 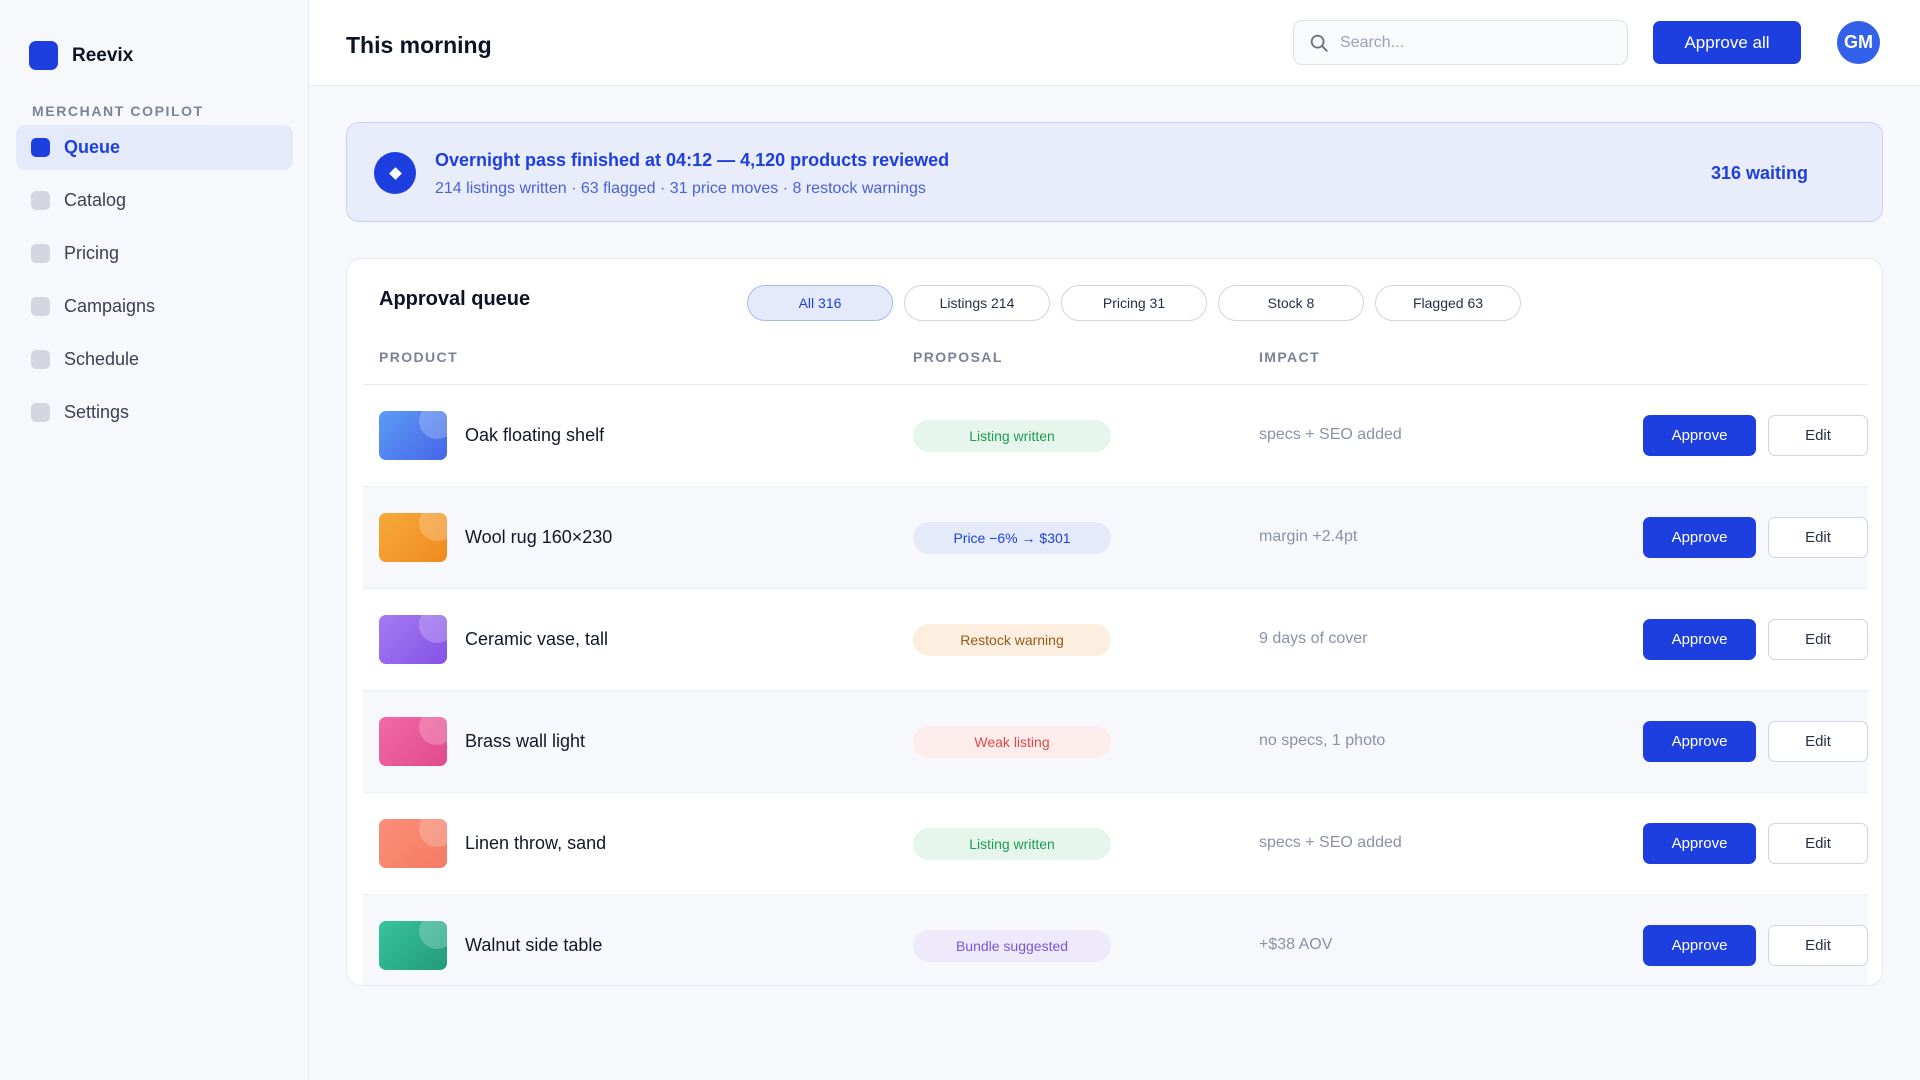 What do you see at coordinates (92, 147) in the screenshot?
I see `sidebar-item-label: Queue` at bounding box center [92, 147].